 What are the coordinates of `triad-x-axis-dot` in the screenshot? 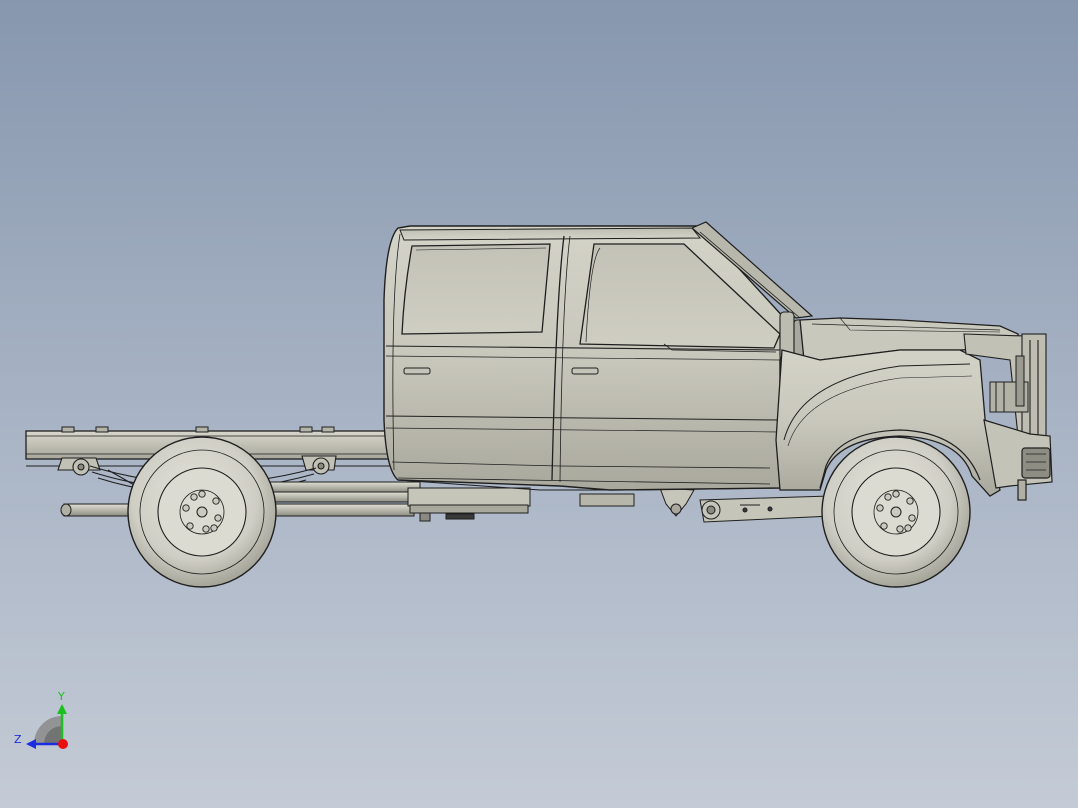 It's located at (63, 744).